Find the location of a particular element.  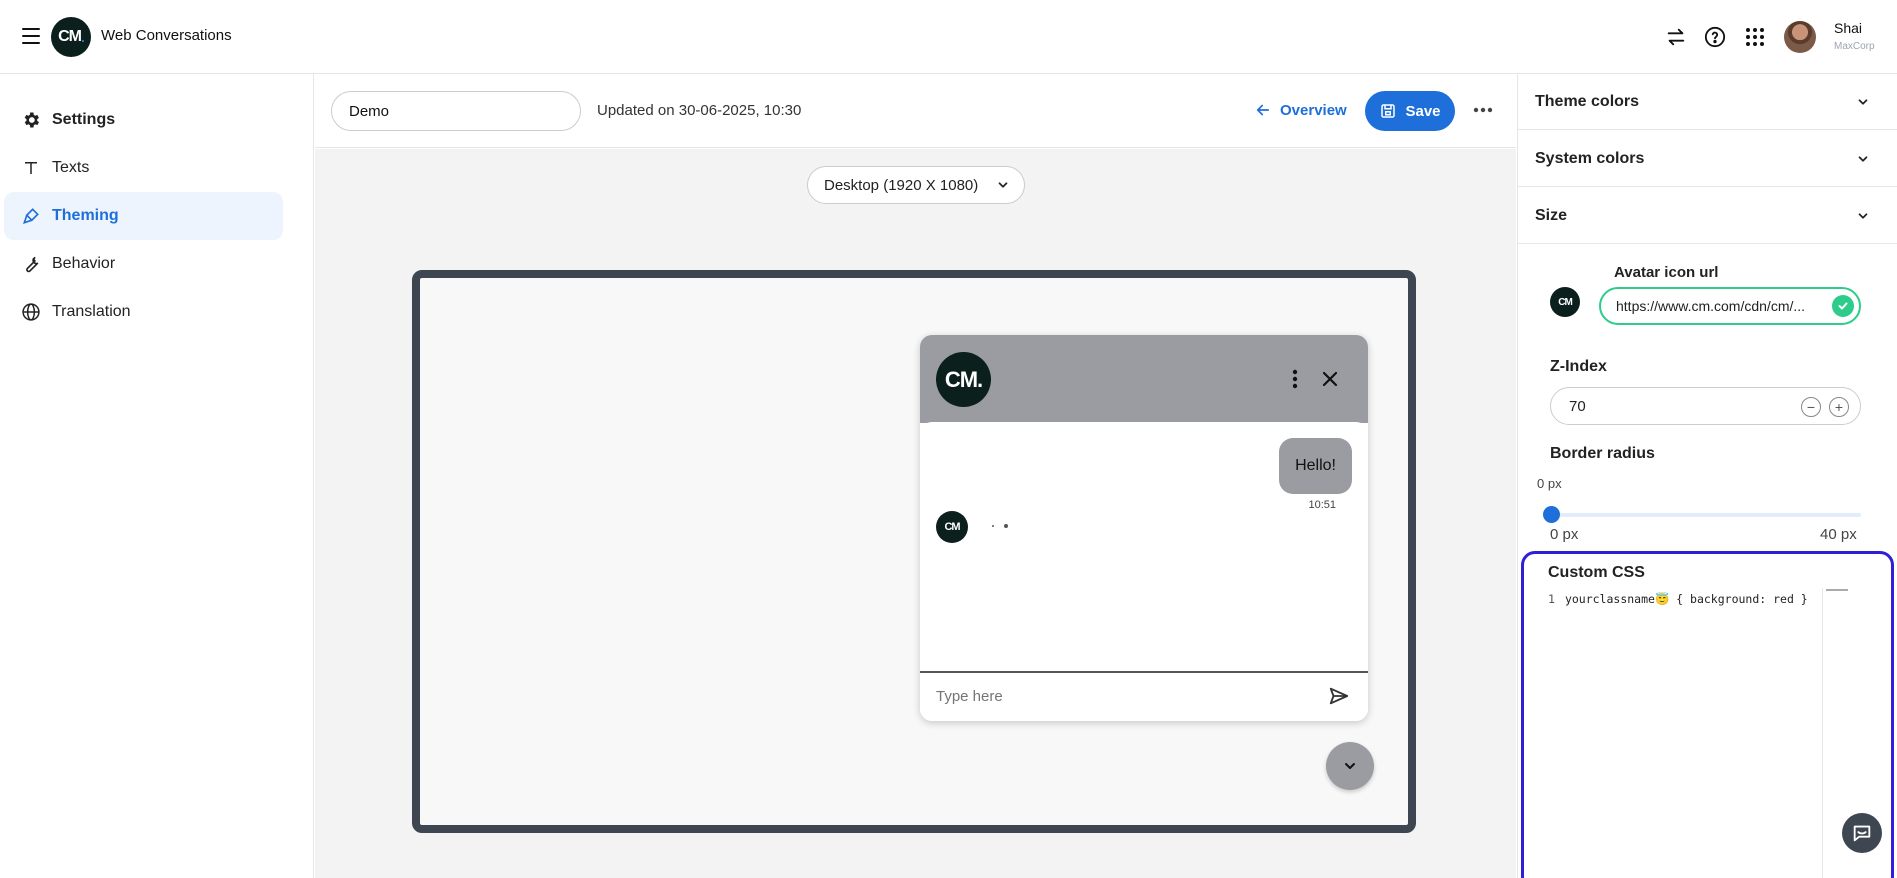

top-bar: CM. Web Conversations Shai MaxCorp is located at coordinates (948, 37).